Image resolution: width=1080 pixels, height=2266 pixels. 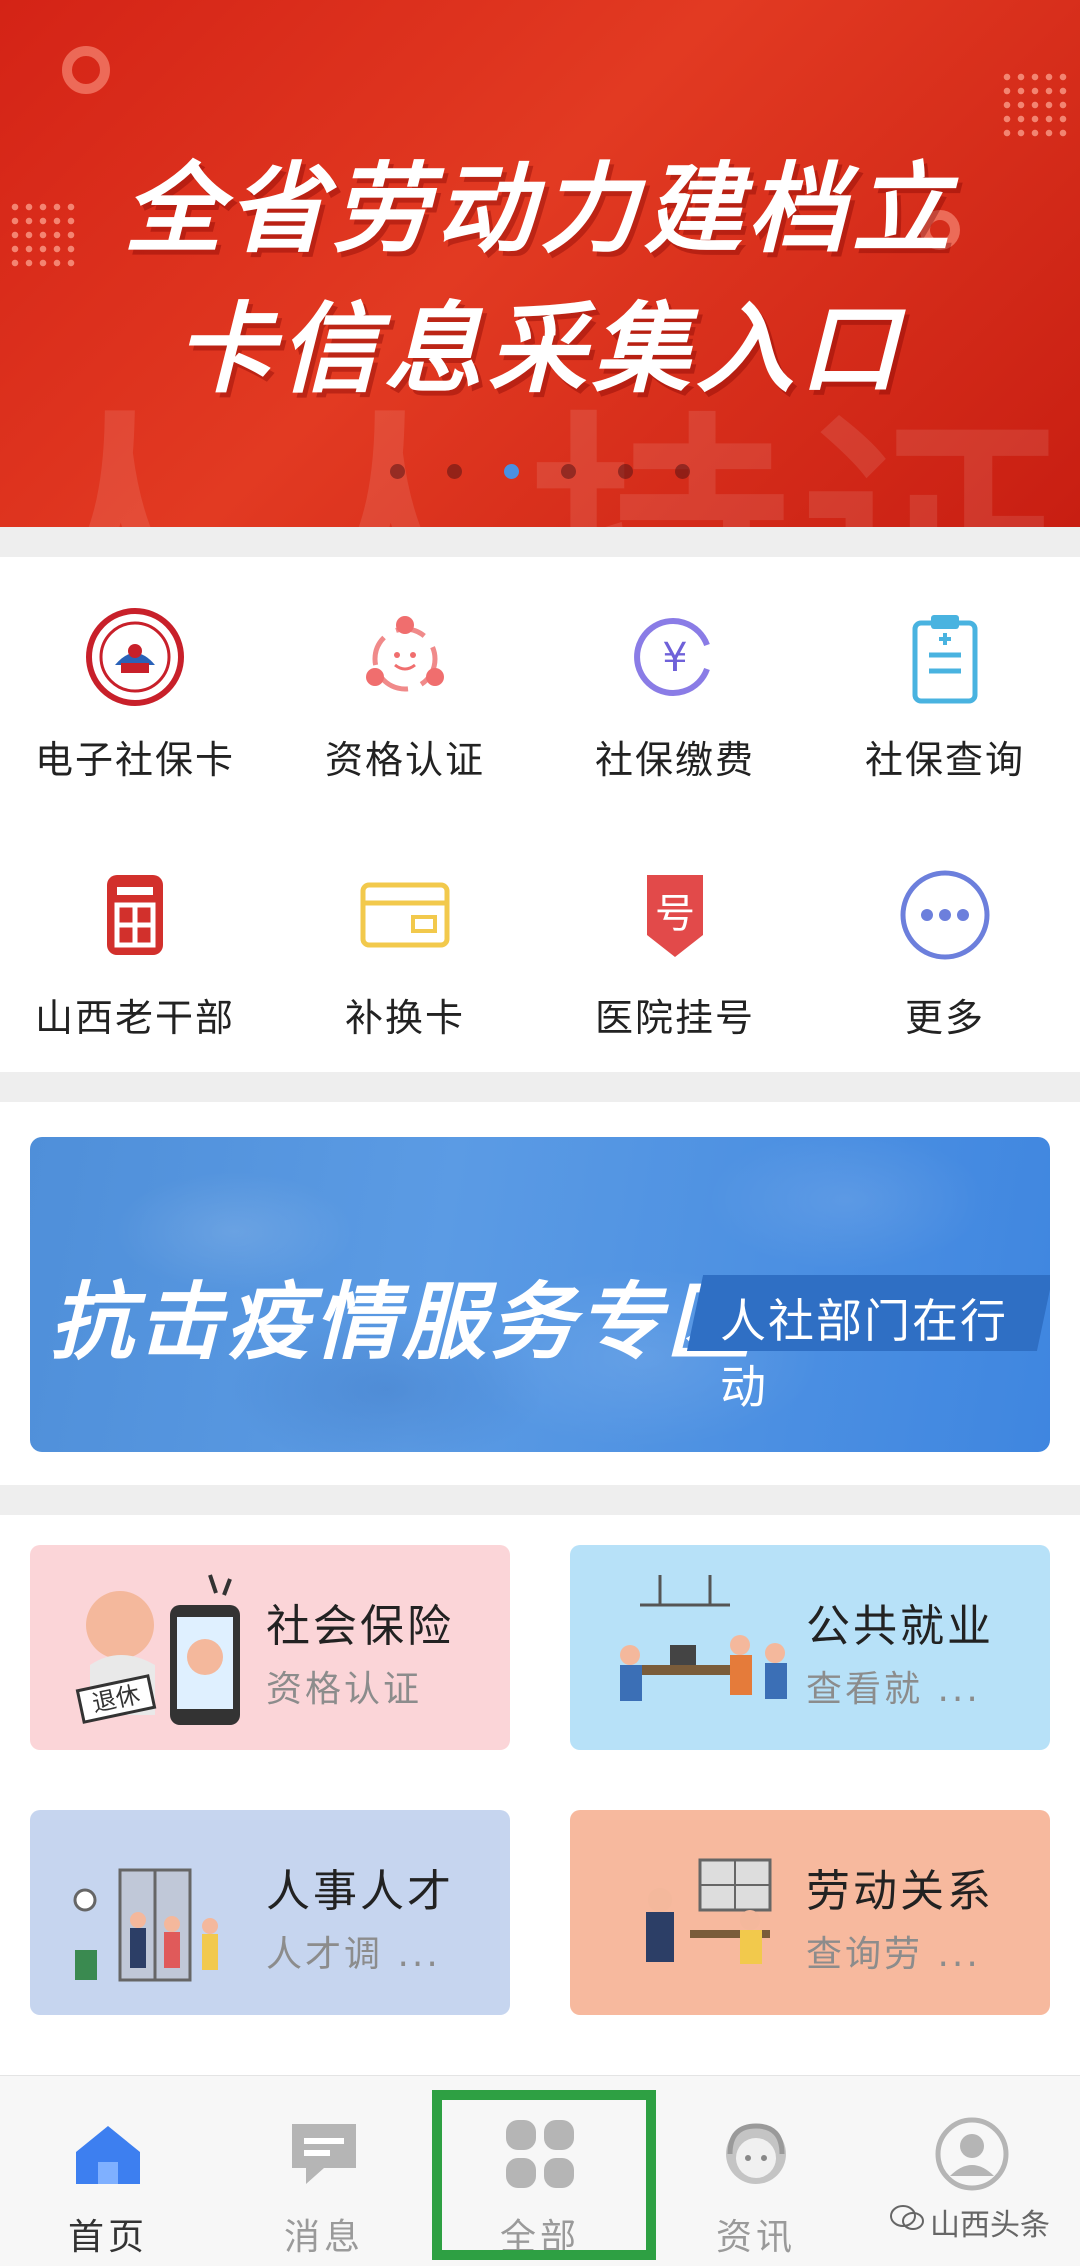 What do you see at coordinates (404, 760) in the screenshot?
I see `service-label: 资格认证` at bounding box center [404, 760].